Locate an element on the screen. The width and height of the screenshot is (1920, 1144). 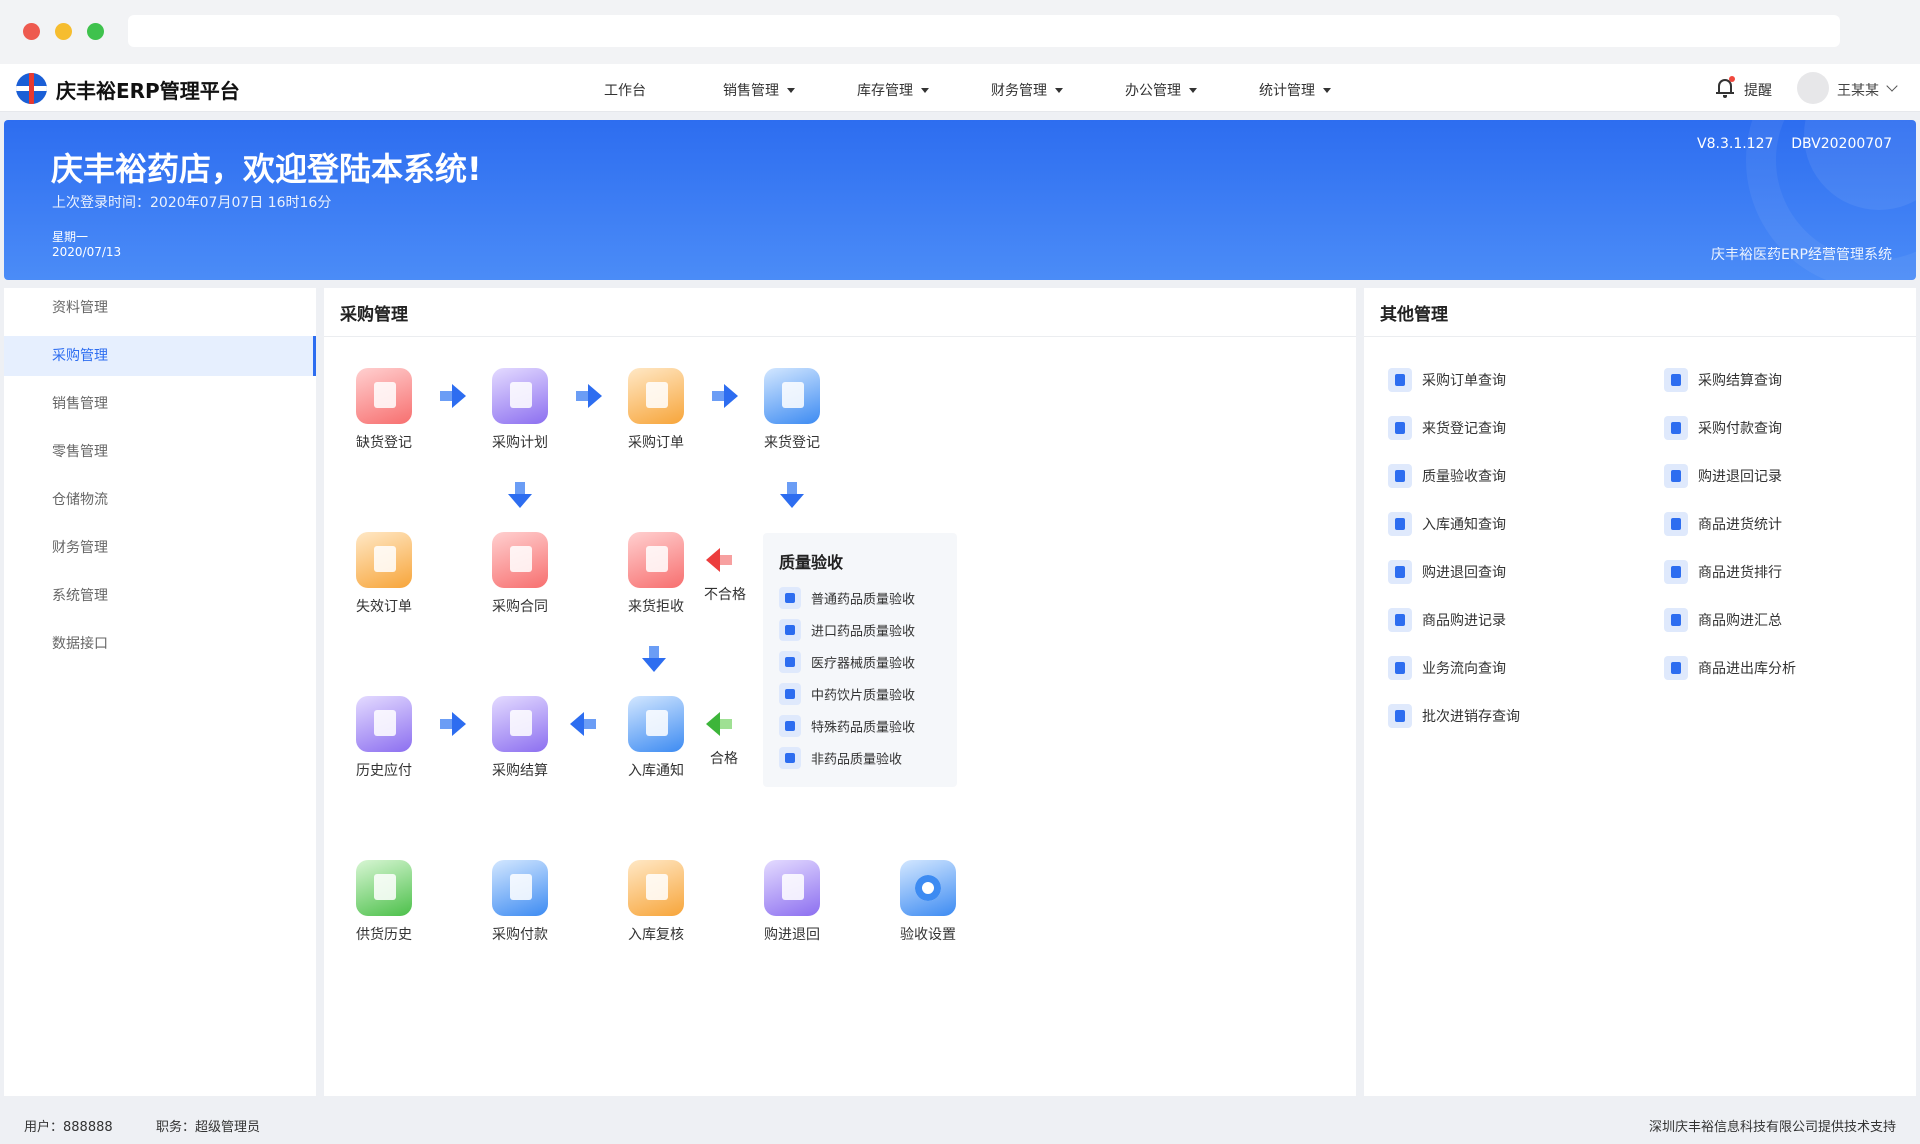
other-item: 采购付款查询 is located at coordinates (1723, 428).